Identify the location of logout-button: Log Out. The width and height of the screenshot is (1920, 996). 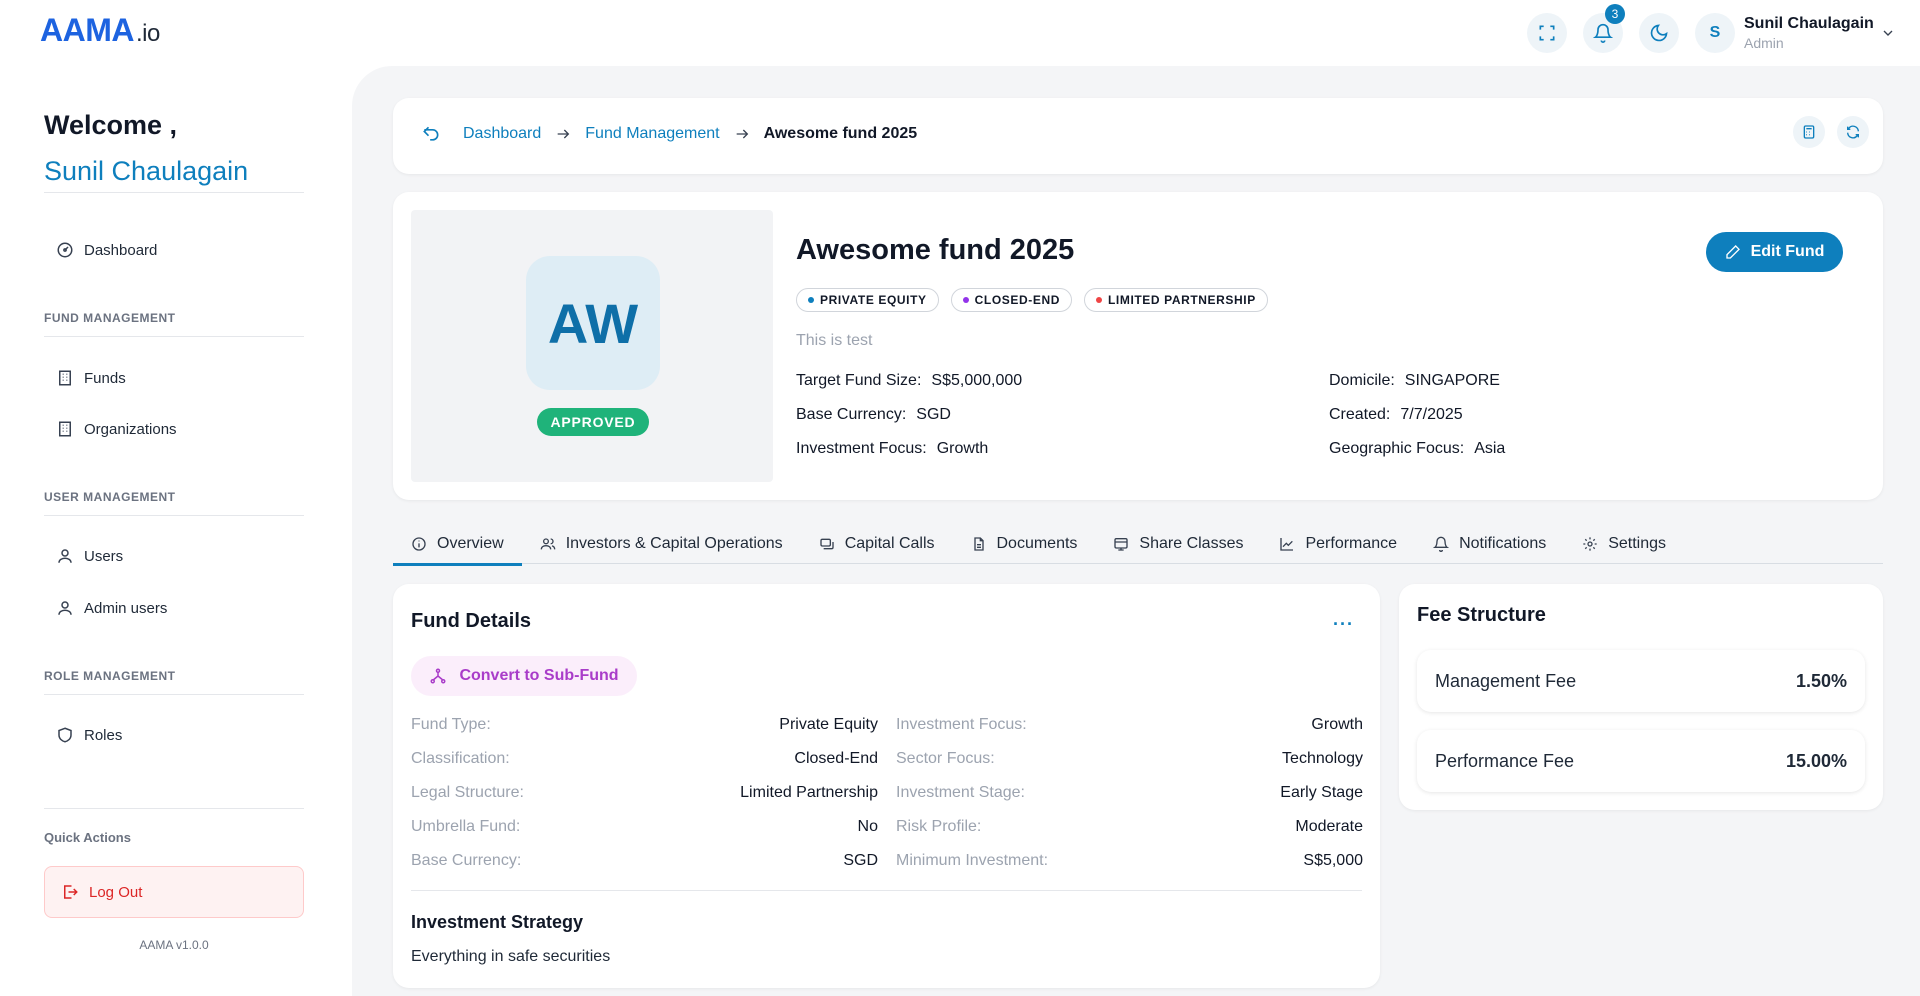
(174, 892).